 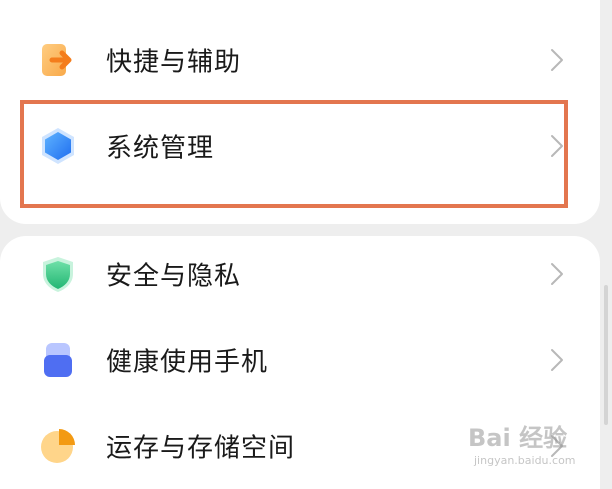 What do you see at coordinates (606, 355) in the screenshot?
I see `scrollbar` at bounding box center [606, 355].